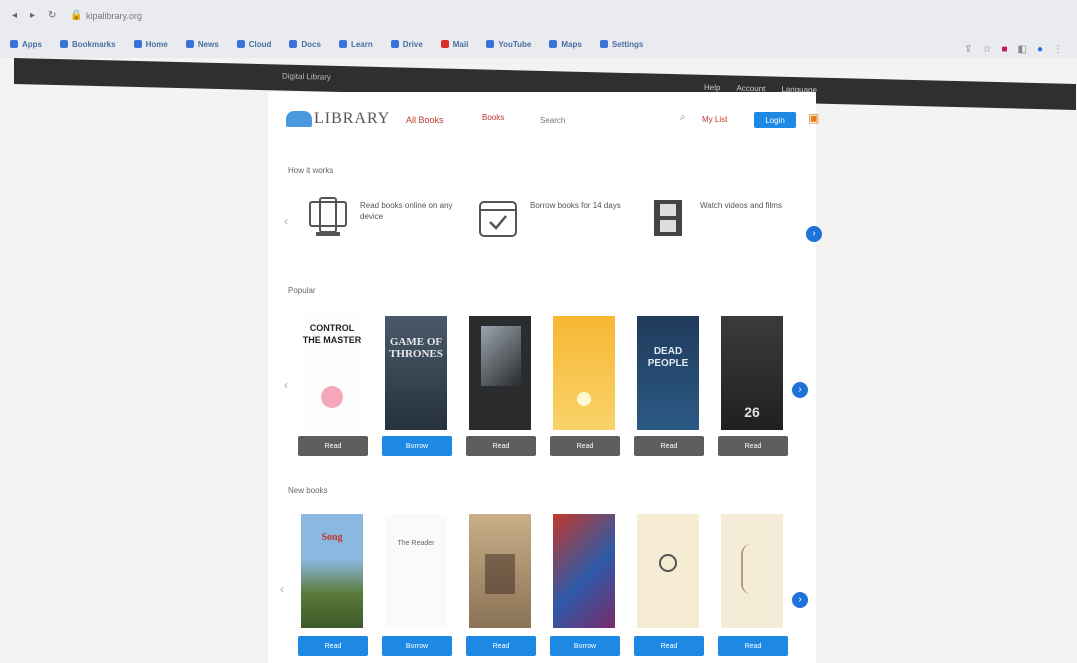  I want to click on cover-title: The Reader, so click(416, 543).